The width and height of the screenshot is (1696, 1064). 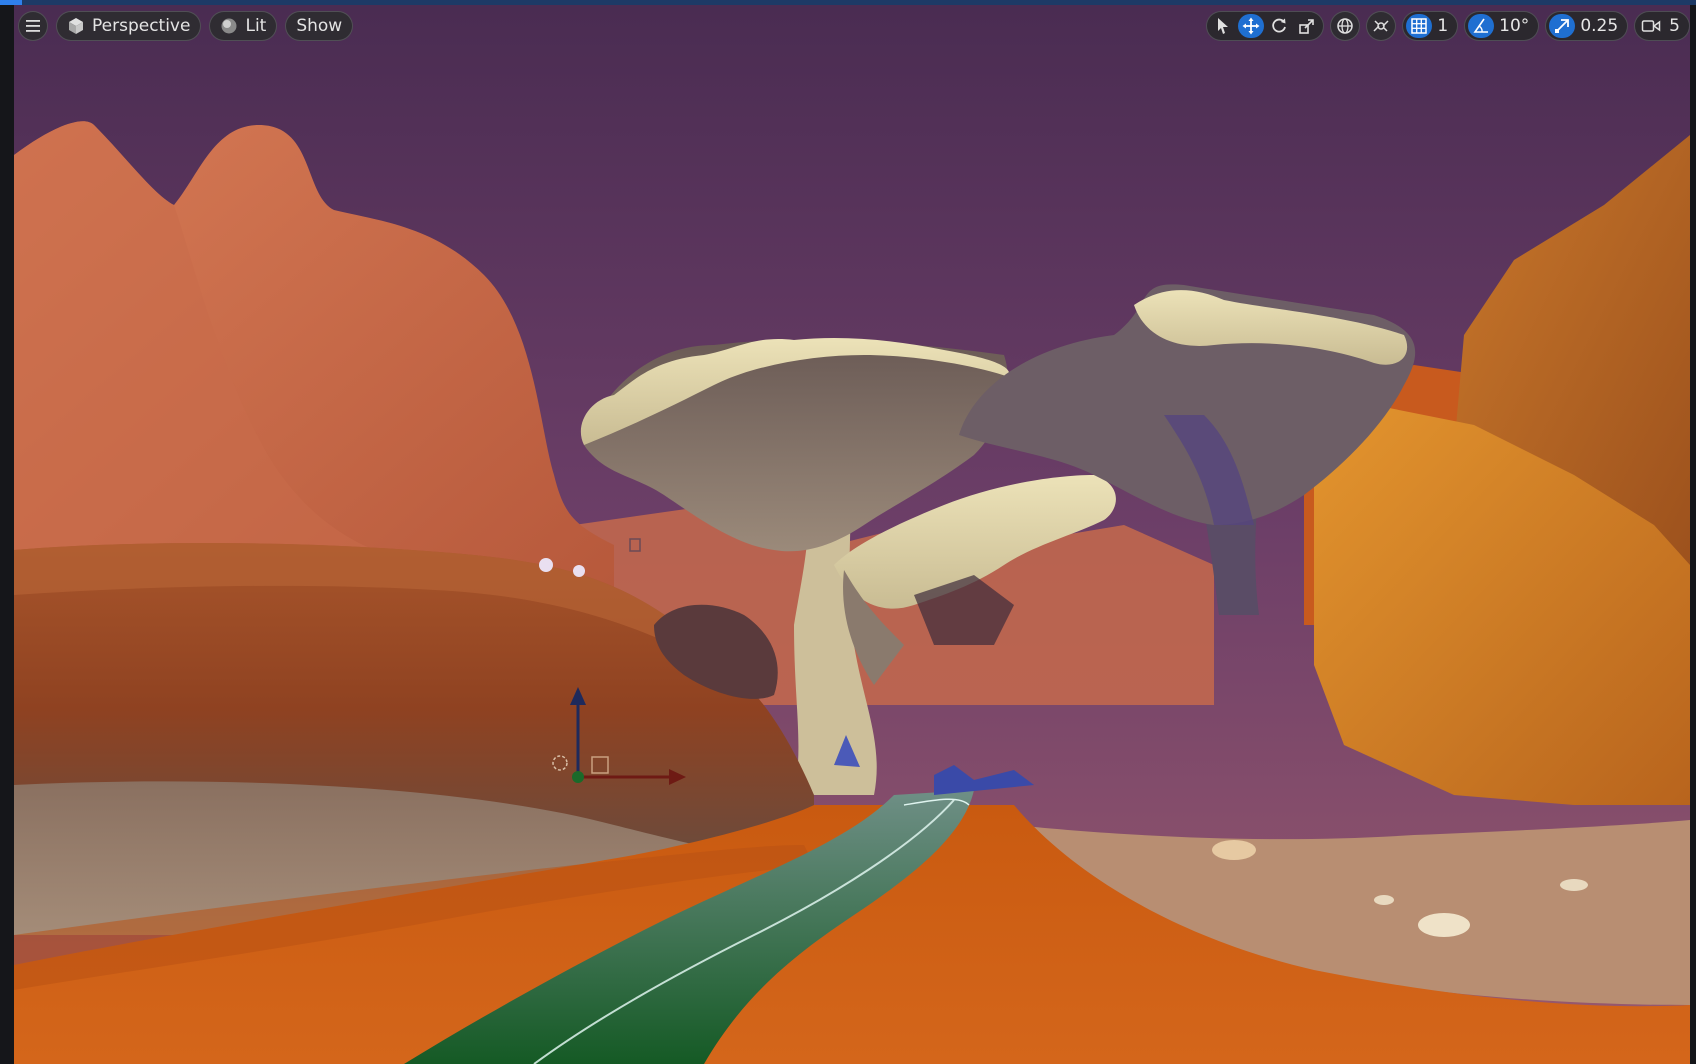 I want to click on lit-view-mode-button: Lit, so click(x=243, y=26).